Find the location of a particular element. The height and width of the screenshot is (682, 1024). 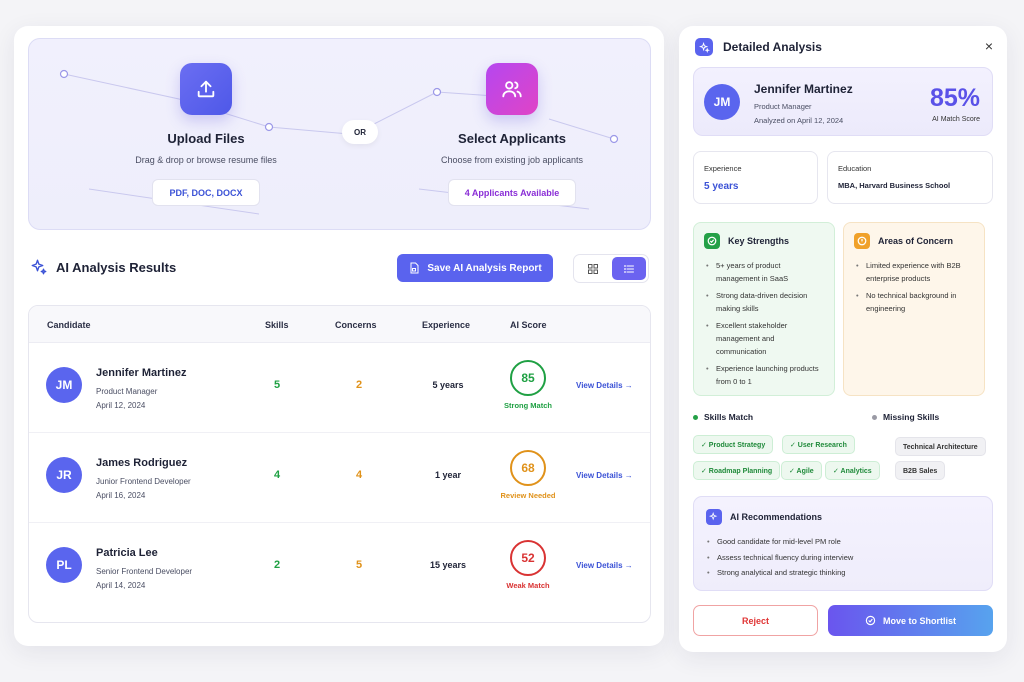

strength-item: 5+ years of product management in SaaS is located at coordinates (764, 272).